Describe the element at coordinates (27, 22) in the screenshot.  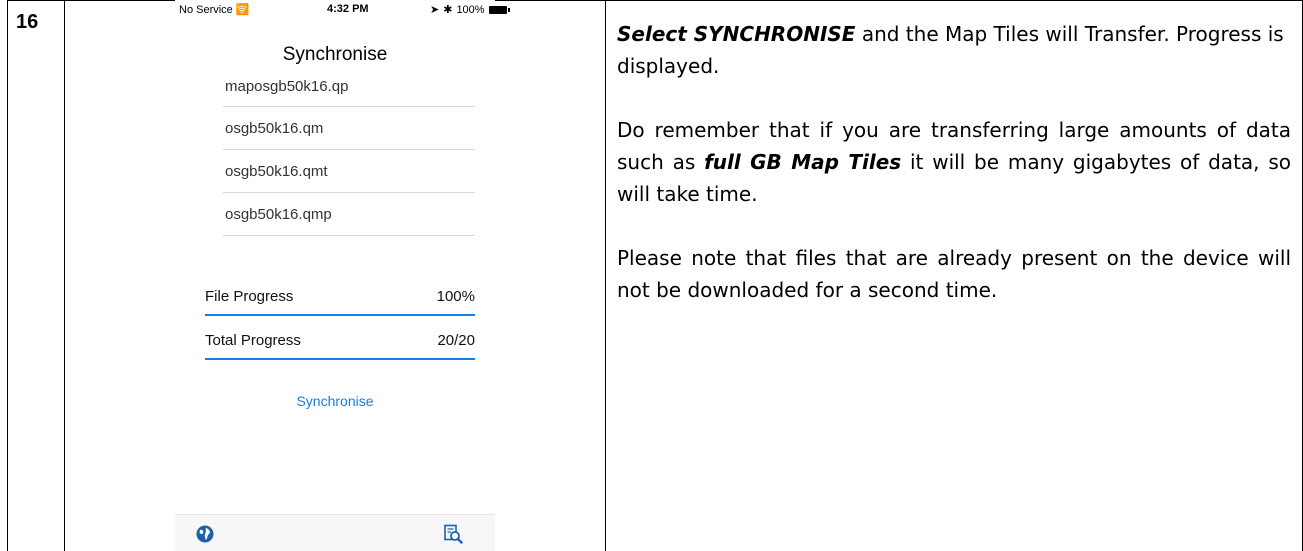
I see `step-number: 16` at that location.